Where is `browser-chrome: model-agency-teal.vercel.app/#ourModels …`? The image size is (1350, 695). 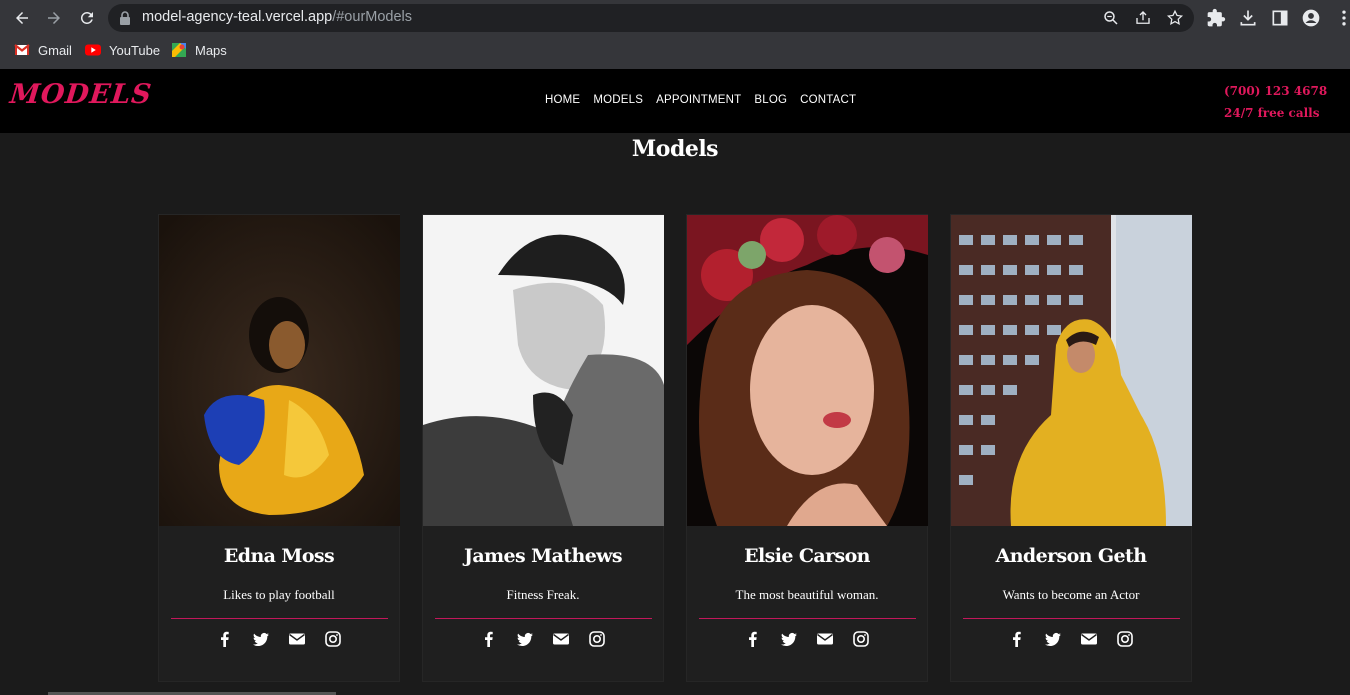 browser-chrome: model-agency-teal.vercel.app/#ourModels … is located at coordinates (675, 34).